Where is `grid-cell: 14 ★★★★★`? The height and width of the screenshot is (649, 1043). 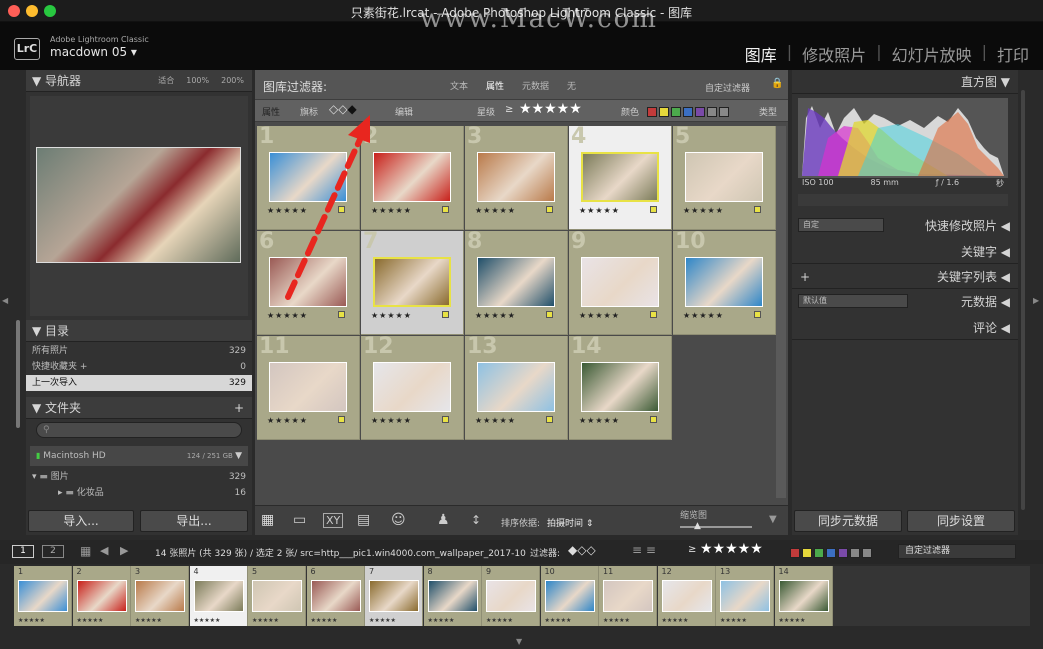 grid-cell: 14 ★★★★★ is located at coordinates (620, 387).